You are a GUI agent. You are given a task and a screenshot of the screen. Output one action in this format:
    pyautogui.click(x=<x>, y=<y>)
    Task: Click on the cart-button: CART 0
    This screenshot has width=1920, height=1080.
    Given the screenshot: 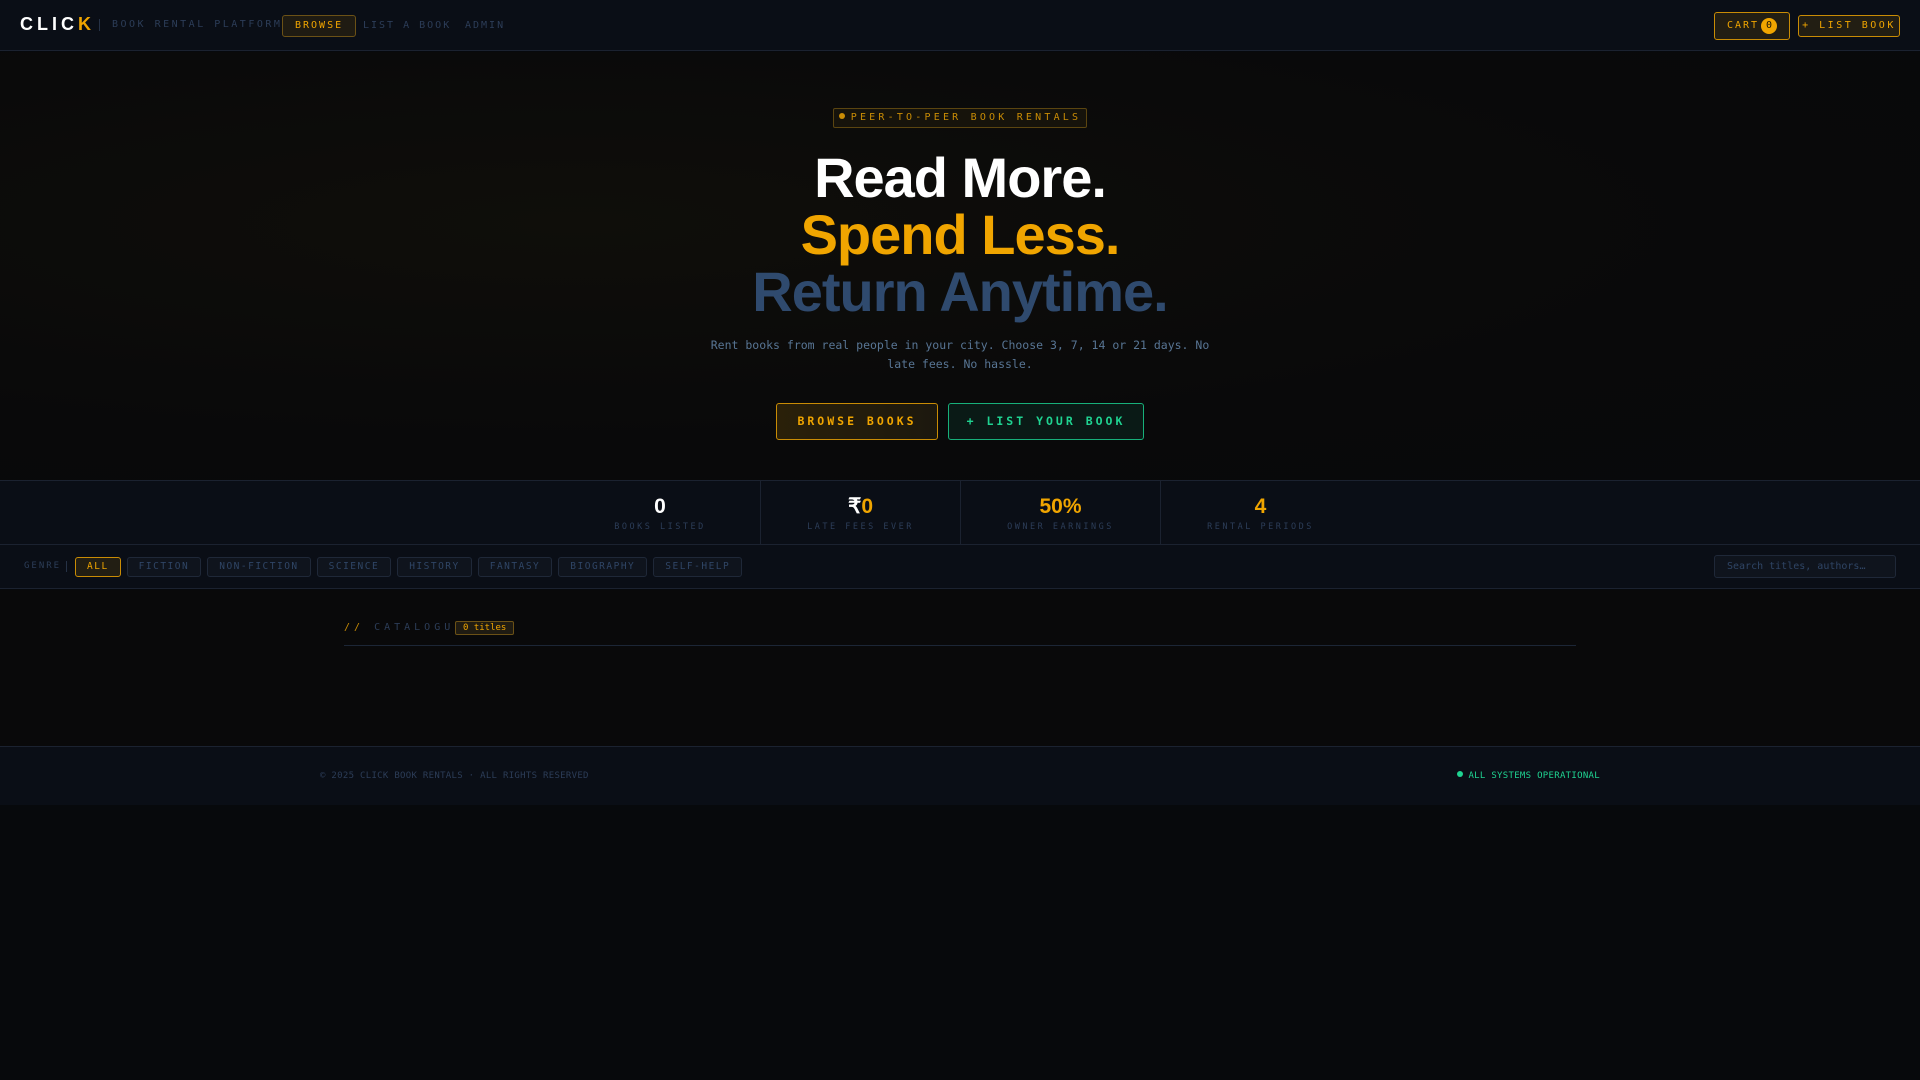 What is the action you would take?
    pyautogui.click(x=1752, y=26)
    